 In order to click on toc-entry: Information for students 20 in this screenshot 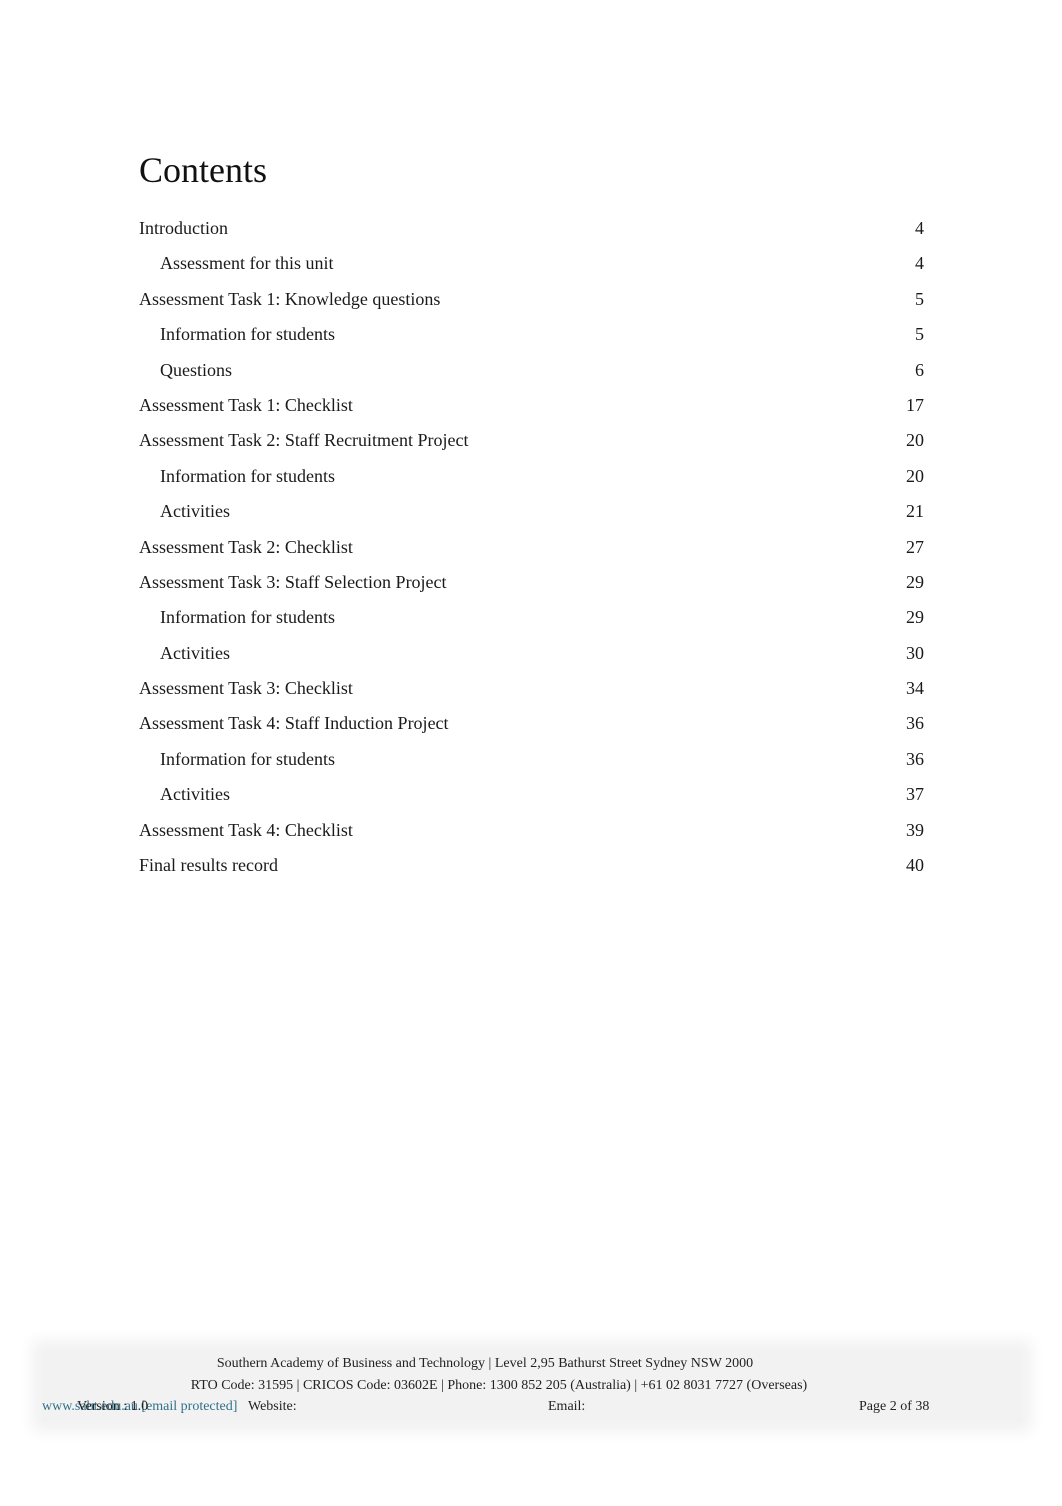, I will do `click(531, 479)`.